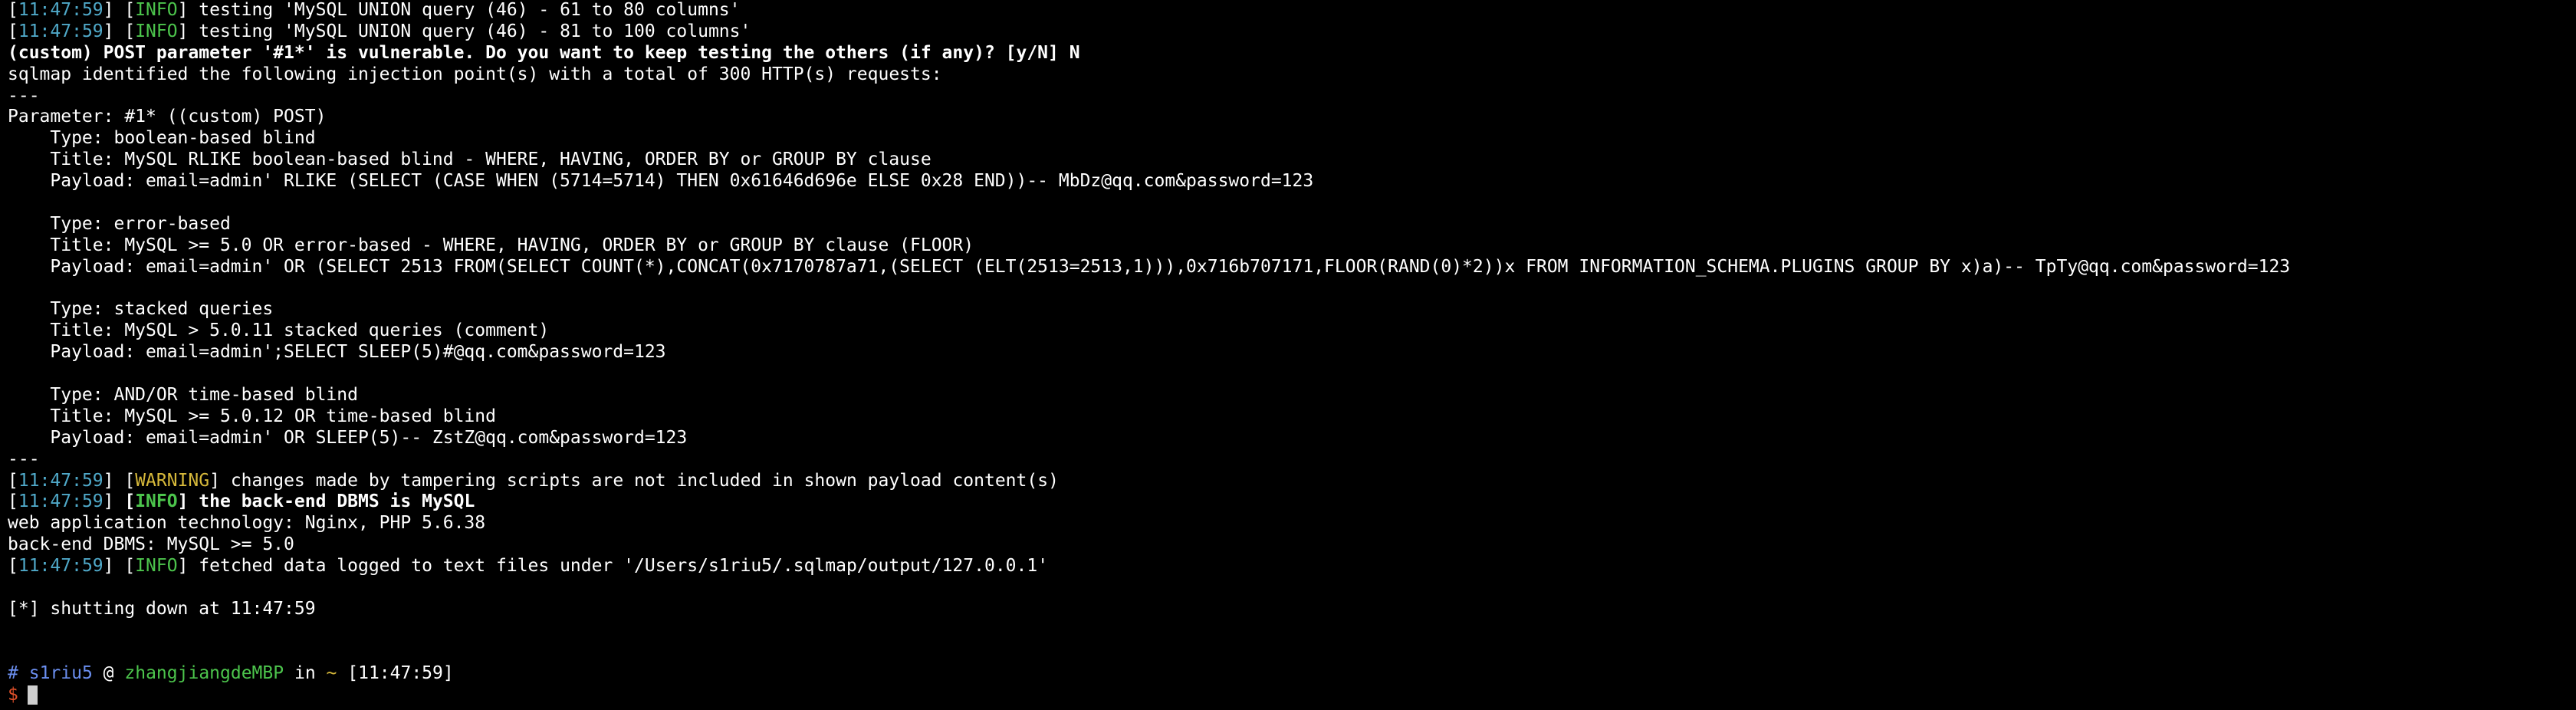 This screenshot has height=710, width=2576. What do you see at coordinates (120, 223) in the screenshot?
I see `injection-type: Type: error-based` at bounding box center [120, 223].